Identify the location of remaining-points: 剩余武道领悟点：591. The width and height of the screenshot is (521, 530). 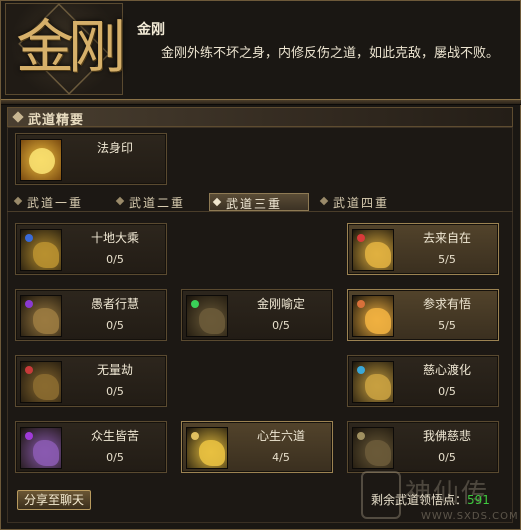
(430, 499).